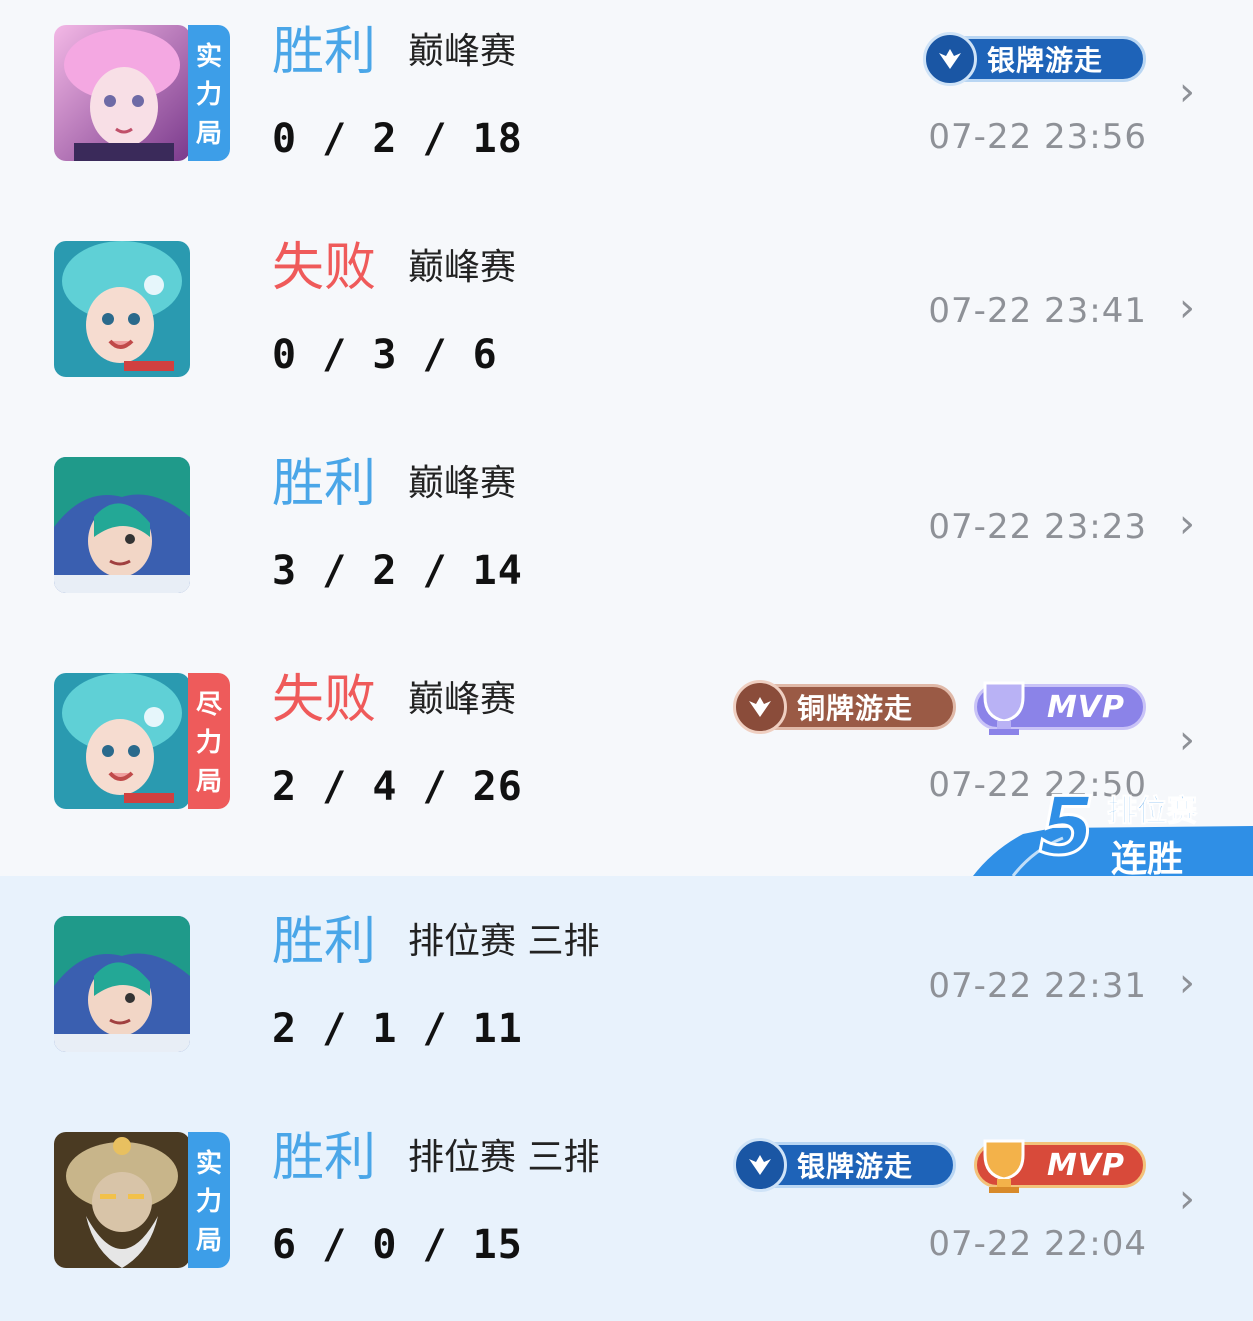 The image size is (1253, 1321). What do you see at coordinates (855, 708) in the screenshot?
I see `role-badge-label: 铜牌游走` at bounding box center [855, 708].